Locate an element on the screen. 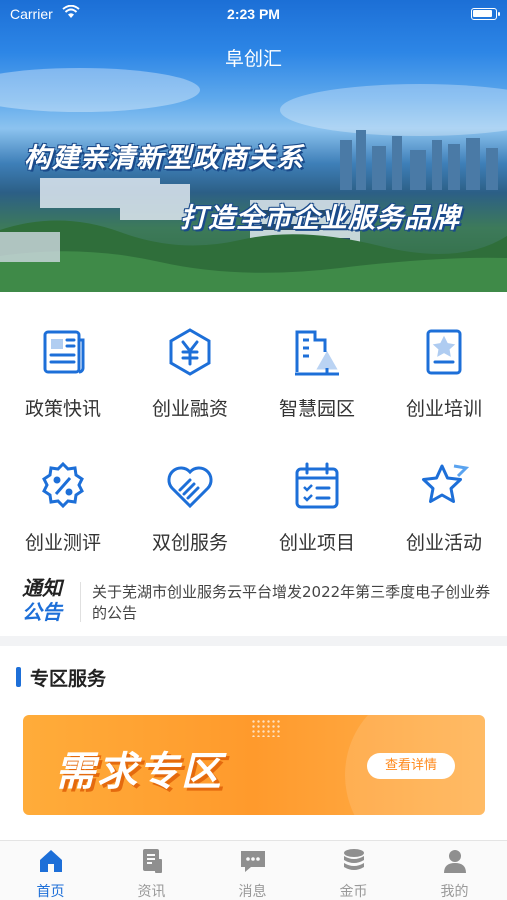 This screenshot has height=900, width=507. service-assessment: 创业测评 is located at coordinates (63, 507).